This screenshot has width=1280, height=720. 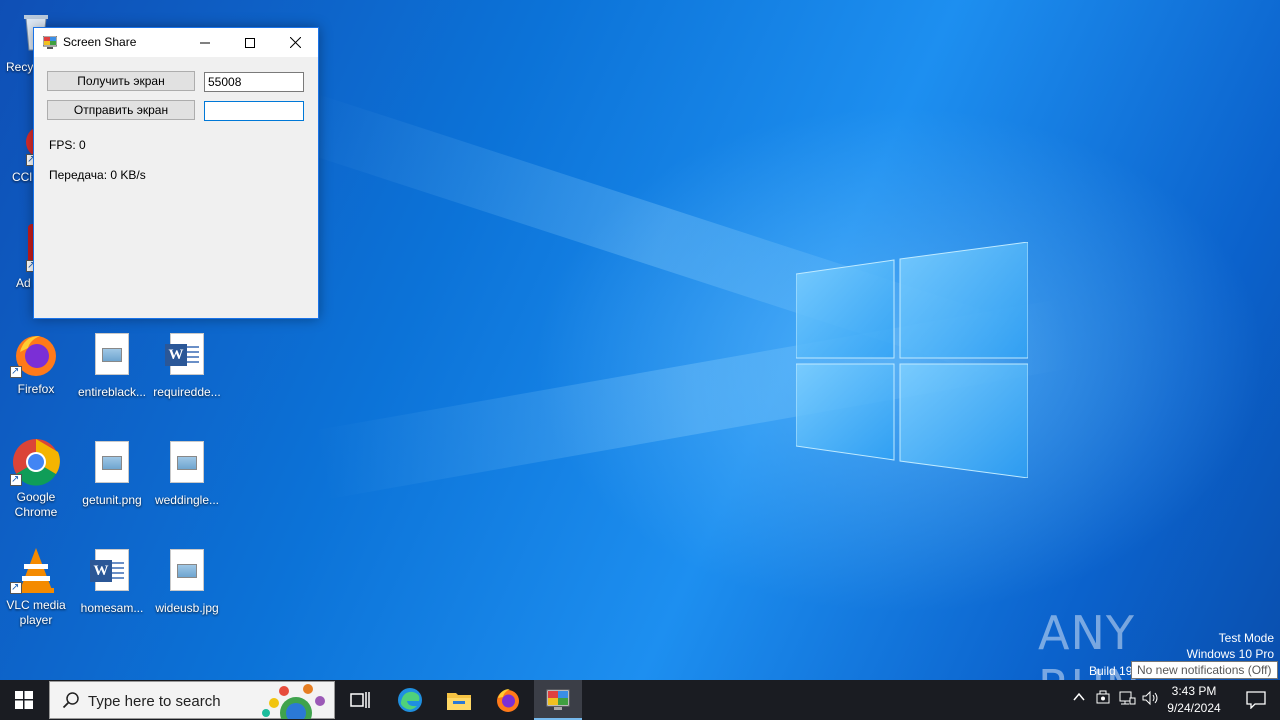 What do you see at coordinates (36, 389) in the screenshot?
I see `desktop-icon-label: Firefox` at bounding box center [36, 389].